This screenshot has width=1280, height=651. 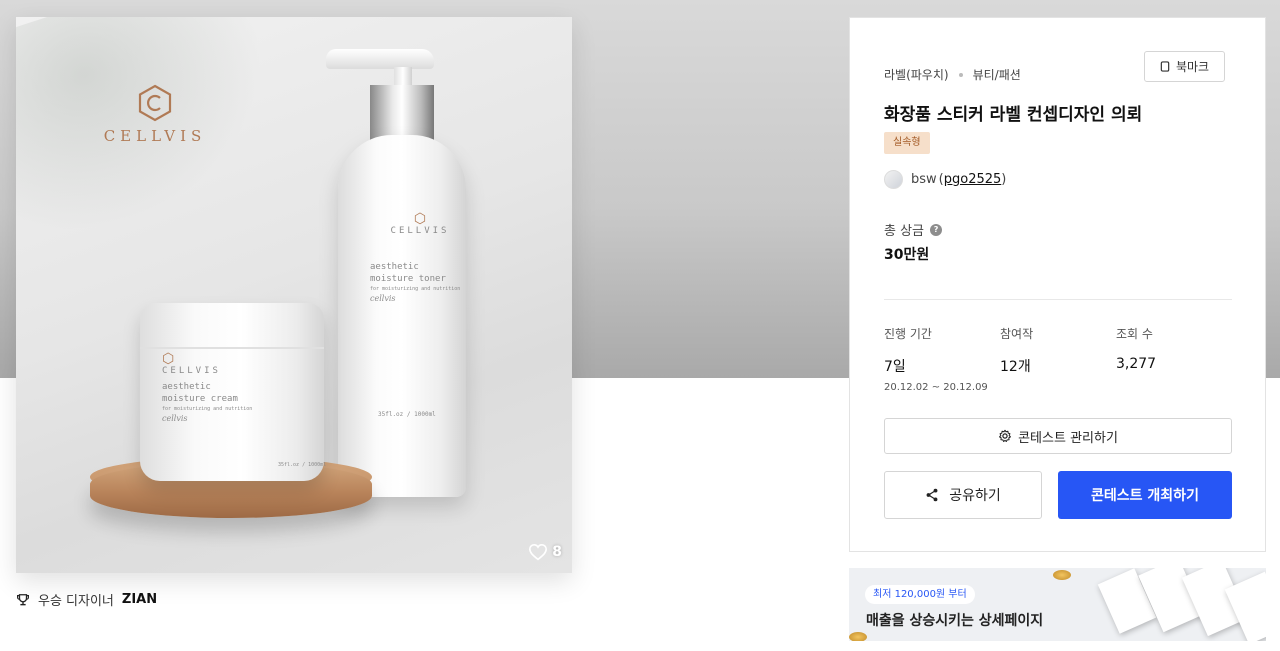 I want to click on stat-entries-value: 12개, so click(x=1015, y=367).